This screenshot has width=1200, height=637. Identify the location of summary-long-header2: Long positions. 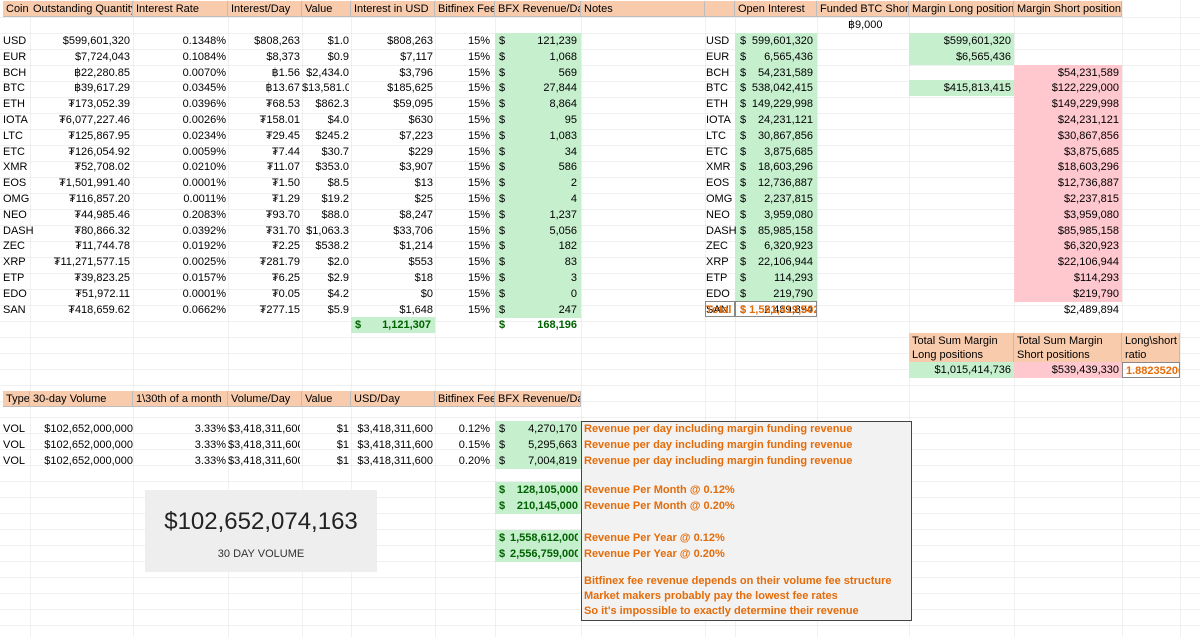
(961, 355).